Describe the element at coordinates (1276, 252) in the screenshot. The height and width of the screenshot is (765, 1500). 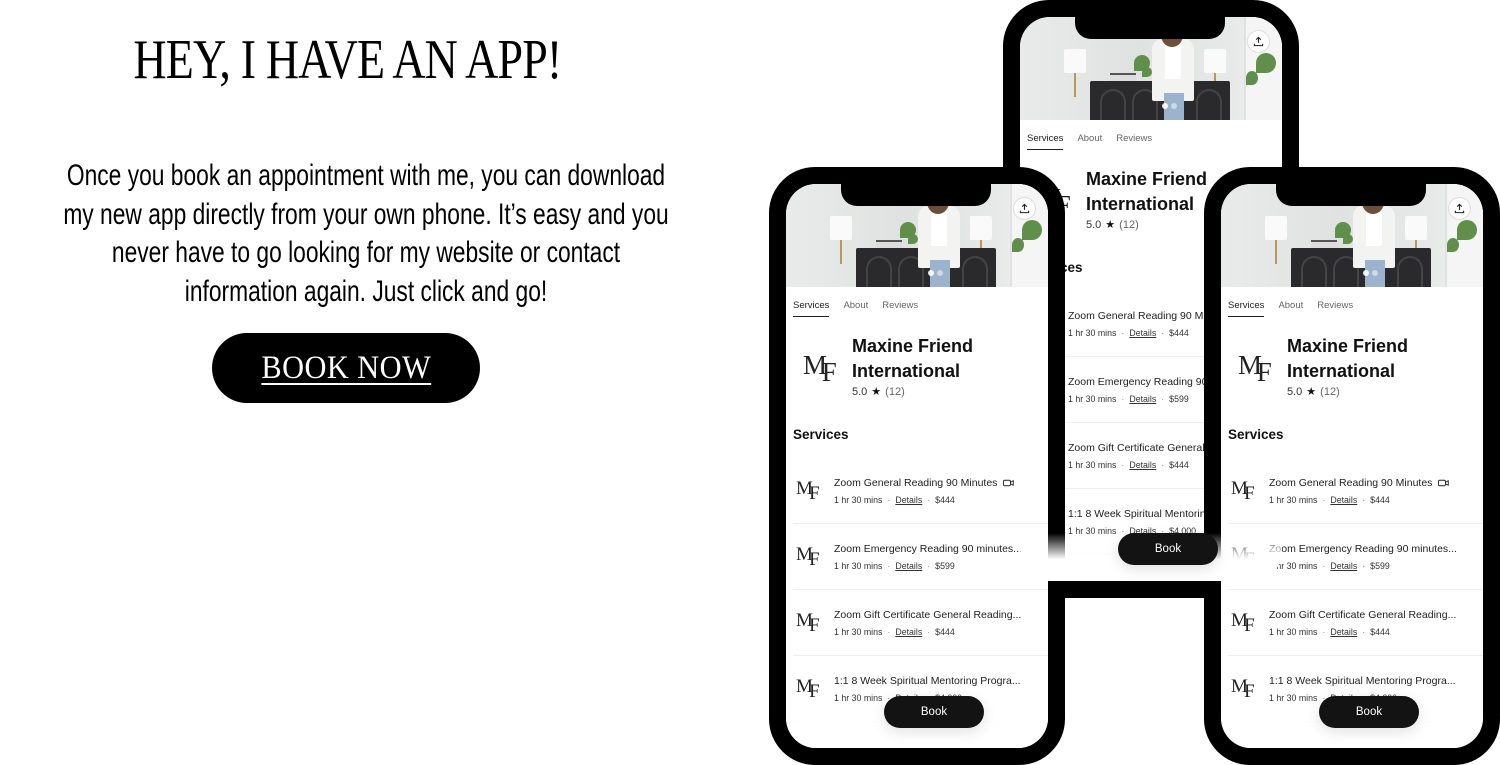
I see `photo-lamp-stem` at that location.